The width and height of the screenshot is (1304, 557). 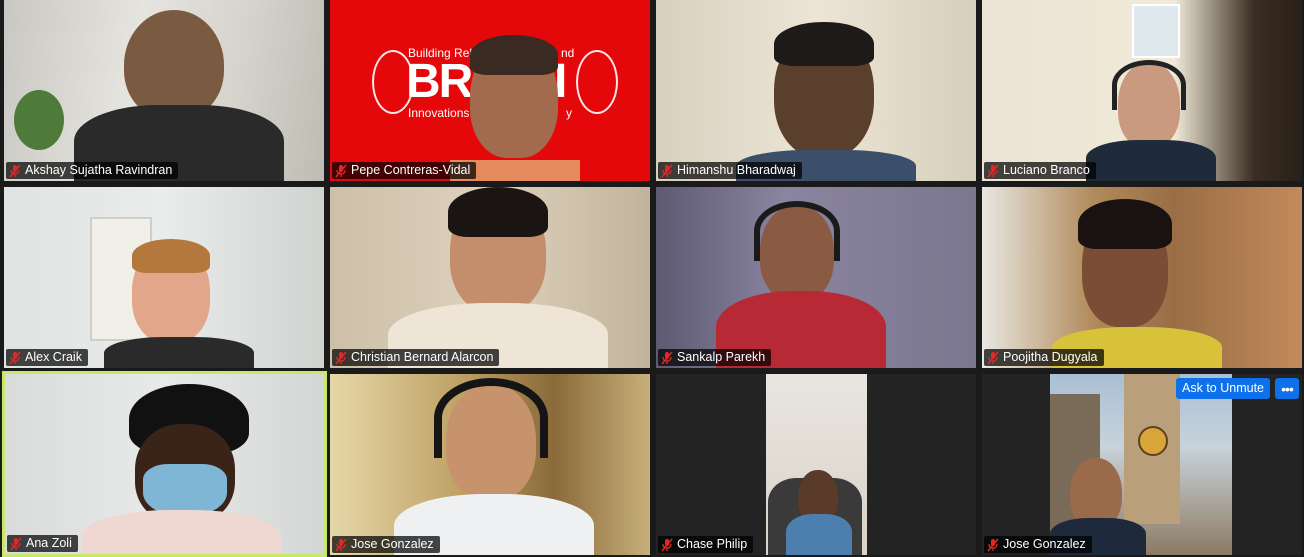 I want to click on name-tag: Chase Philip, so click(x=706, y=544).